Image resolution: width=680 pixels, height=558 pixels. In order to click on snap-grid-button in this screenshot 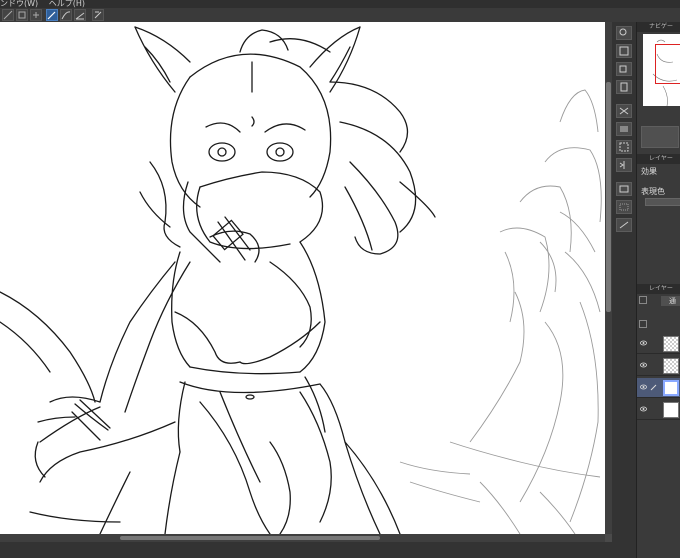, I will do `click(36, 15)`.